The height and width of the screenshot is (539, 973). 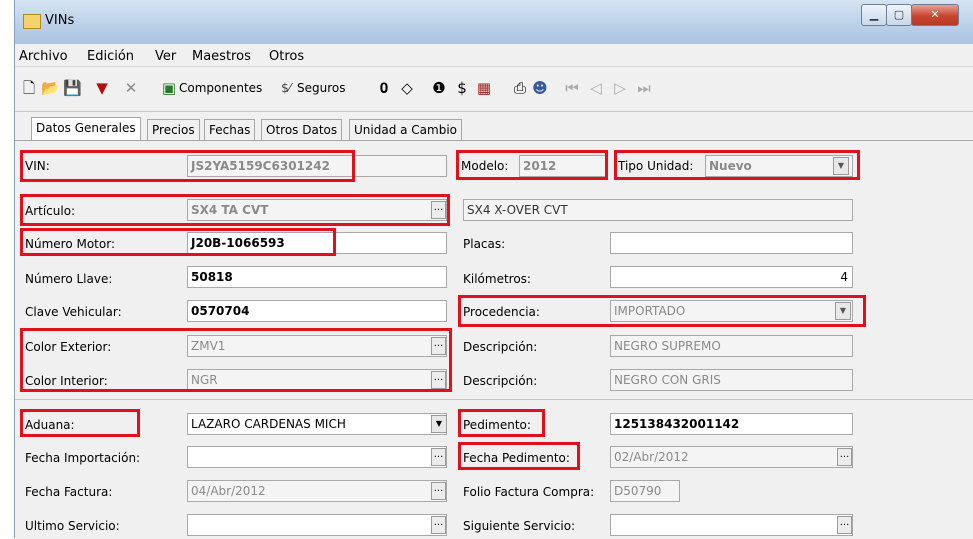 What do you see at coordinates (220, 88) in the screenshot?
I see `componentes-button: Componentes` at bounding box center [220, 88].